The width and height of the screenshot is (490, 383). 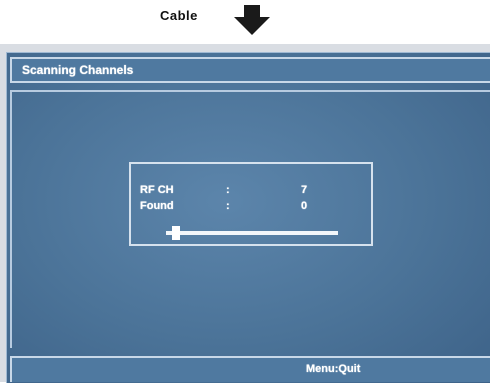 I want to click on scan-progress-indicator, so click(x=176, y=233).